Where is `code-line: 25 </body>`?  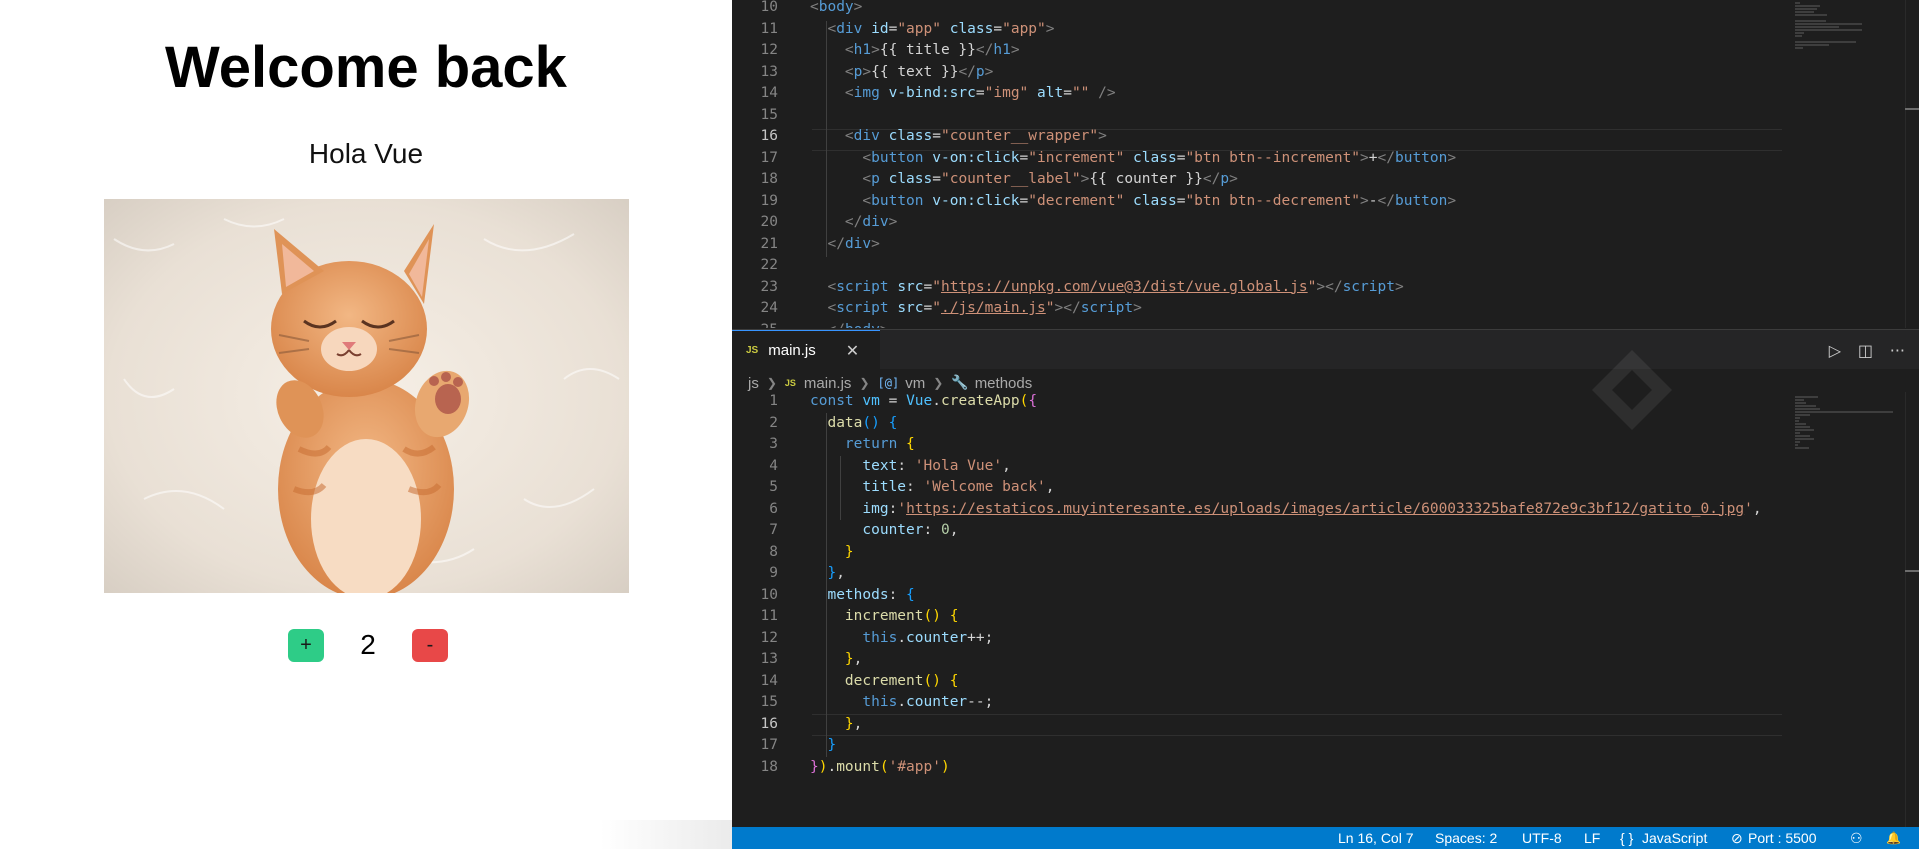 code-line: 25 </body> is located at coordinates (1257, 324).